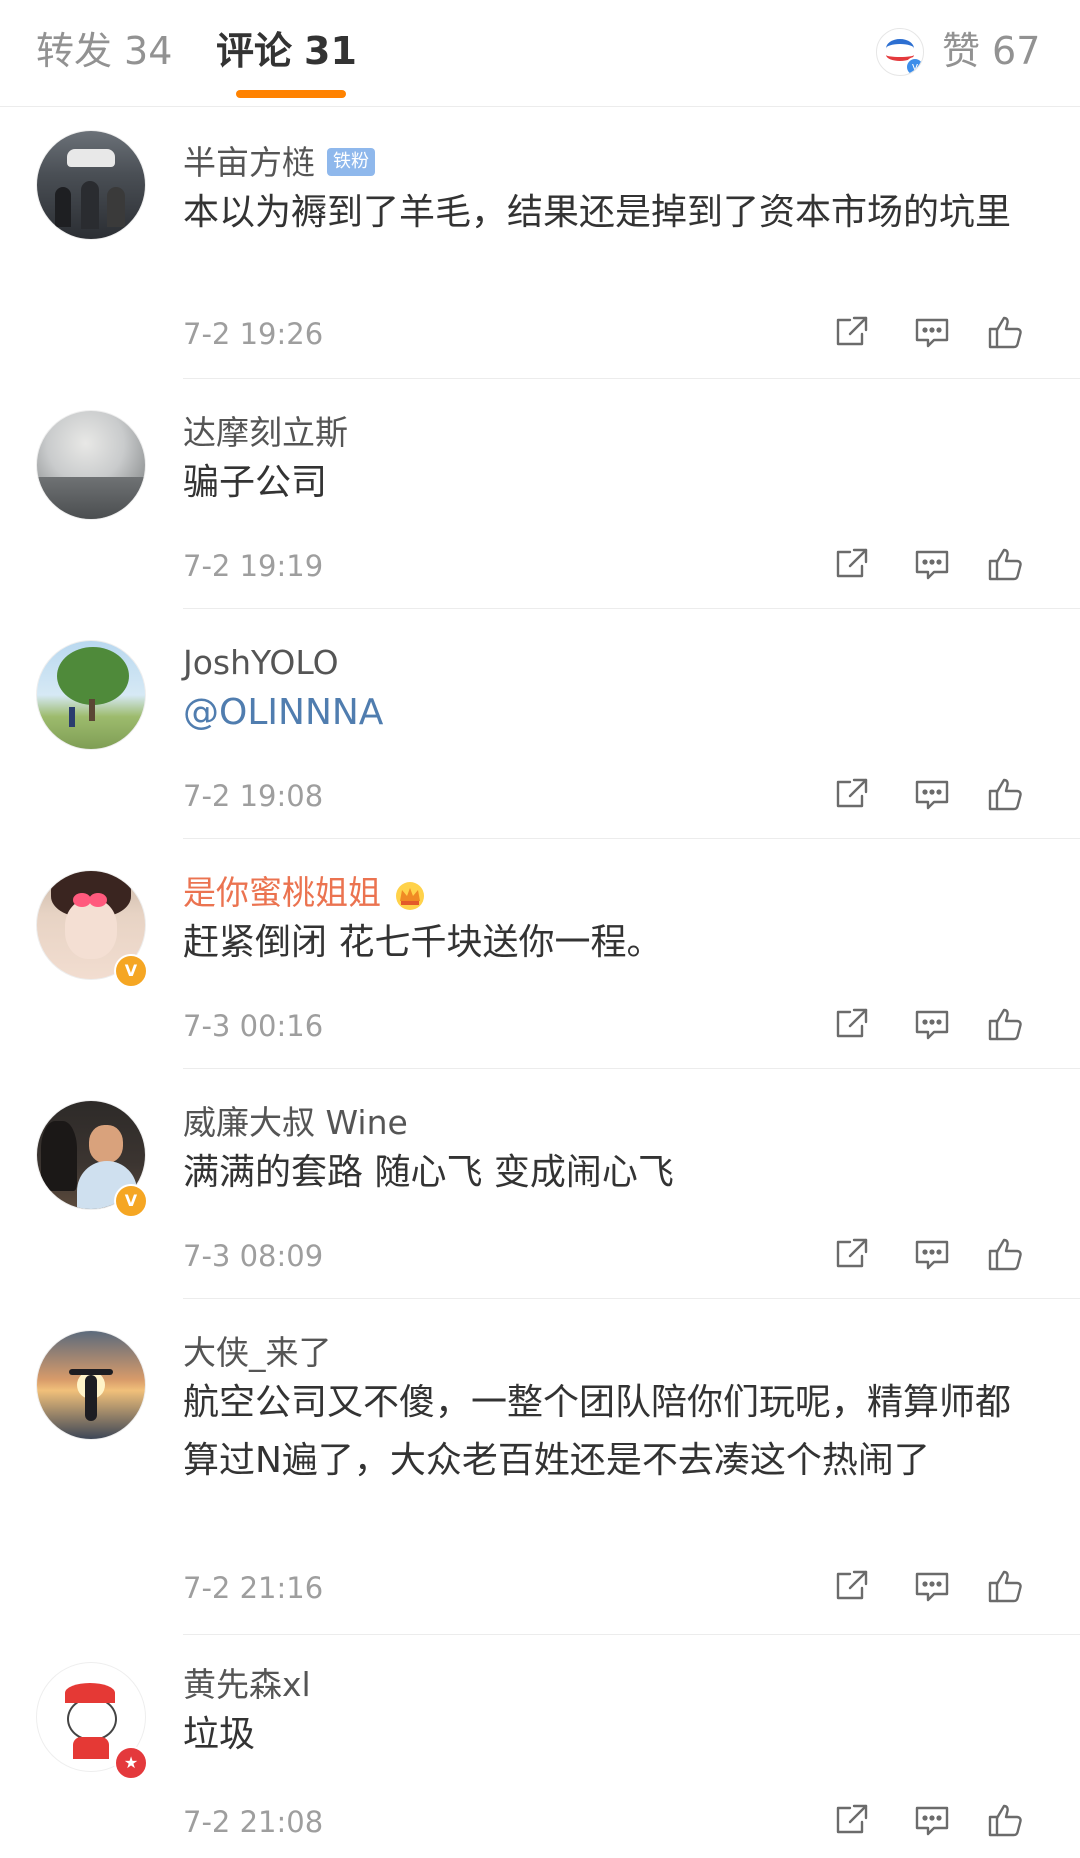 The image size is (1080, 1858). What do you see at coordinates (410, 893) in the screenshot?
I see `crown-icon` at bounding box center [410, 893].